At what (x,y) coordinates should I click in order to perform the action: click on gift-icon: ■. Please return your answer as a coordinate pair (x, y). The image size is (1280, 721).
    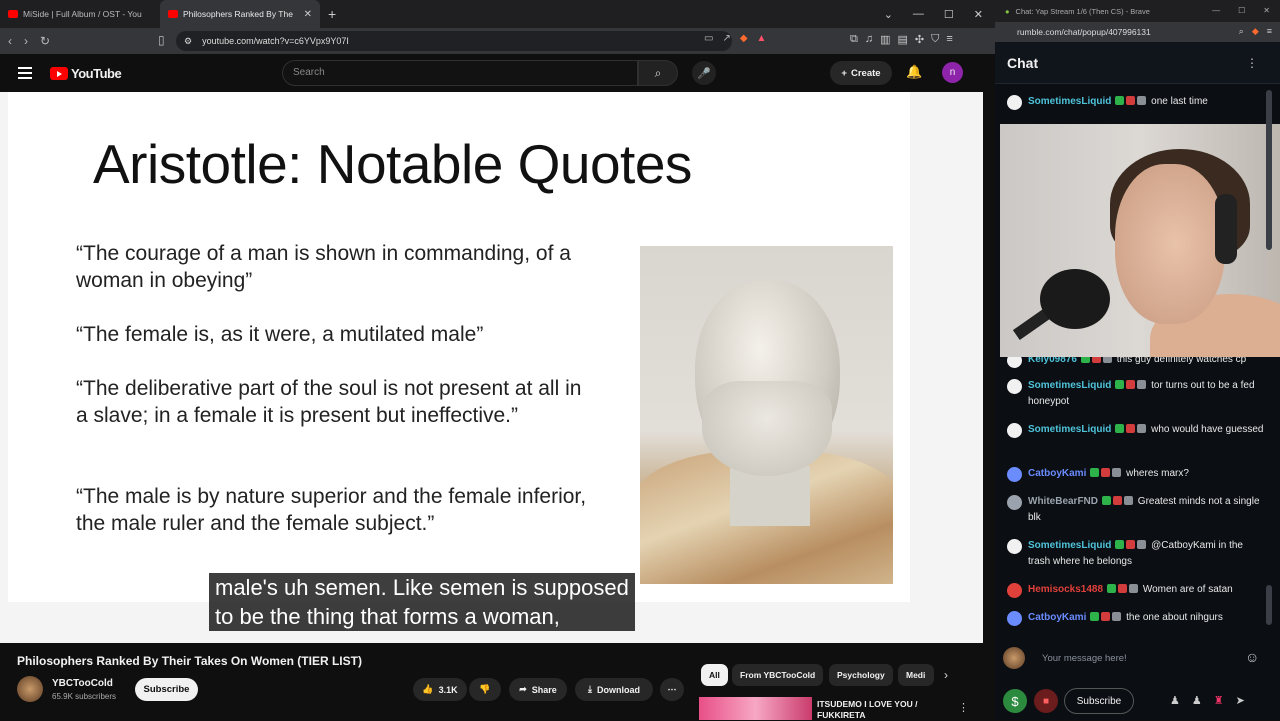
    Looking at the image, I should click on (1046, 701).